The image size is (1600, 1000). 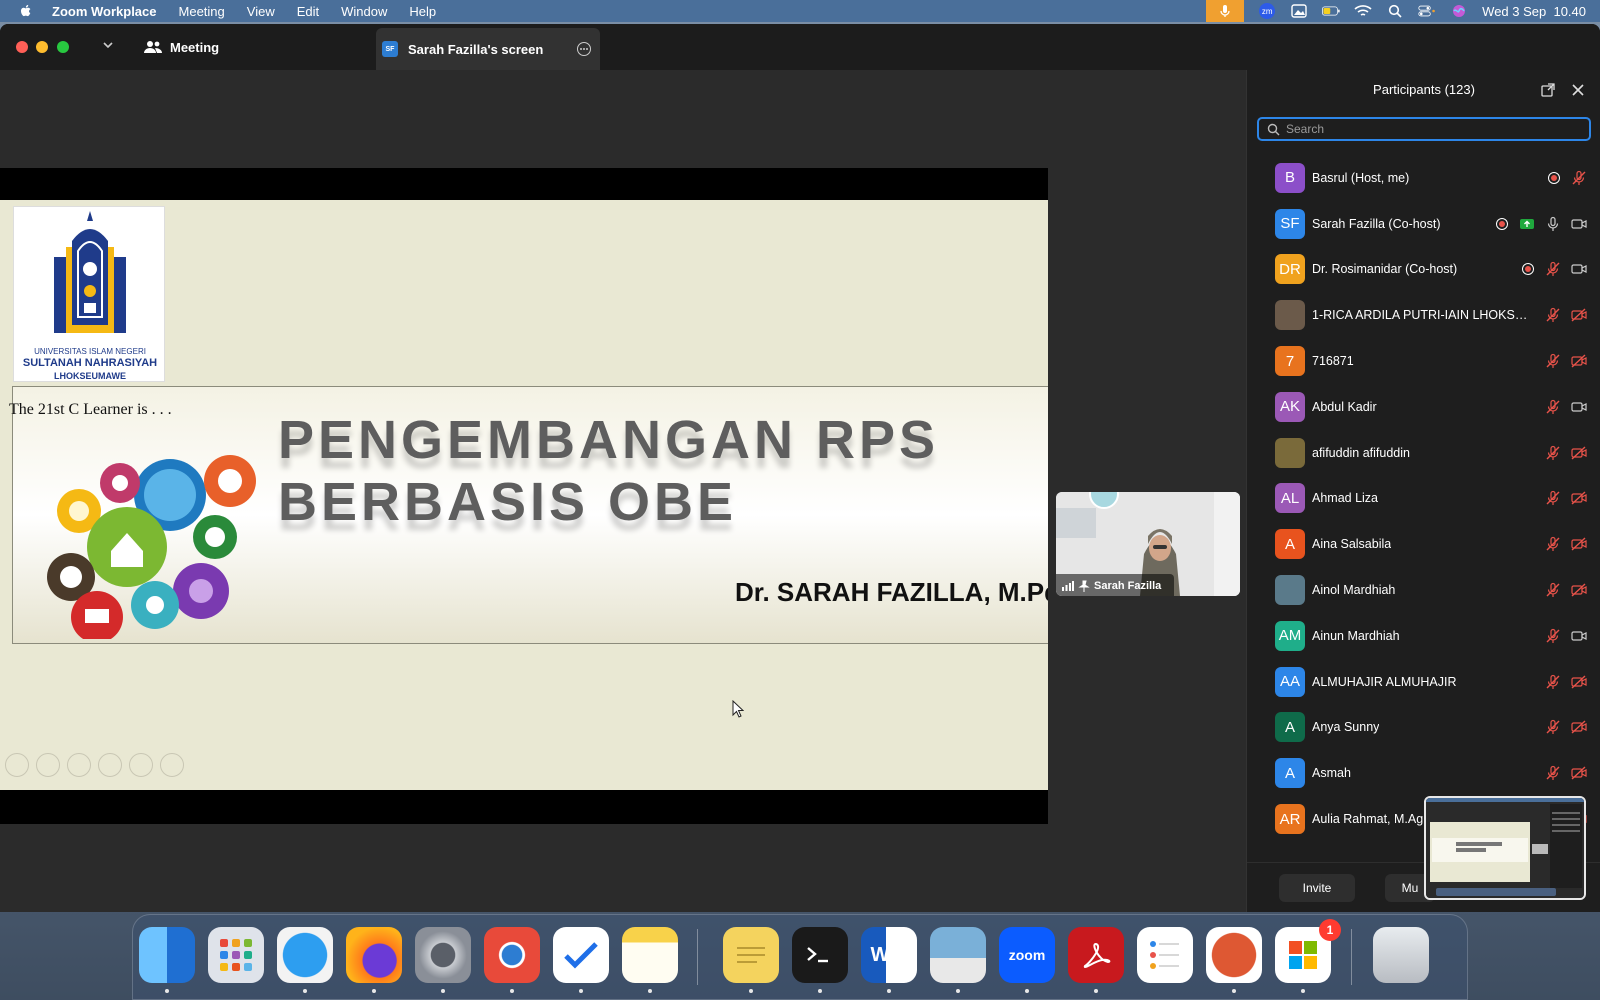 What do you see at coordinates (1225, 11) in the screenshot?
I see `mic-indicator` at bounding box center [1225, 11].